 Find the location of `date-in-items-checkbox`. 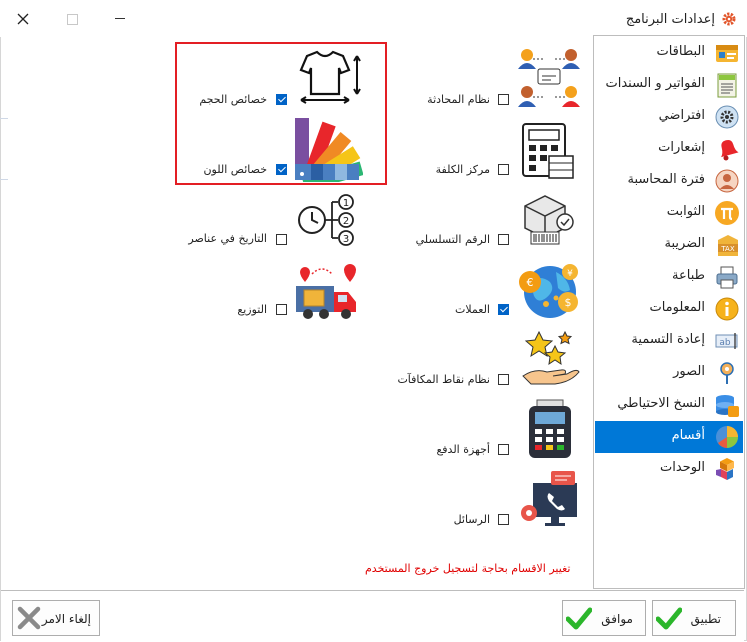

date-in-items-checkbox is located at coordinates (281, 239).